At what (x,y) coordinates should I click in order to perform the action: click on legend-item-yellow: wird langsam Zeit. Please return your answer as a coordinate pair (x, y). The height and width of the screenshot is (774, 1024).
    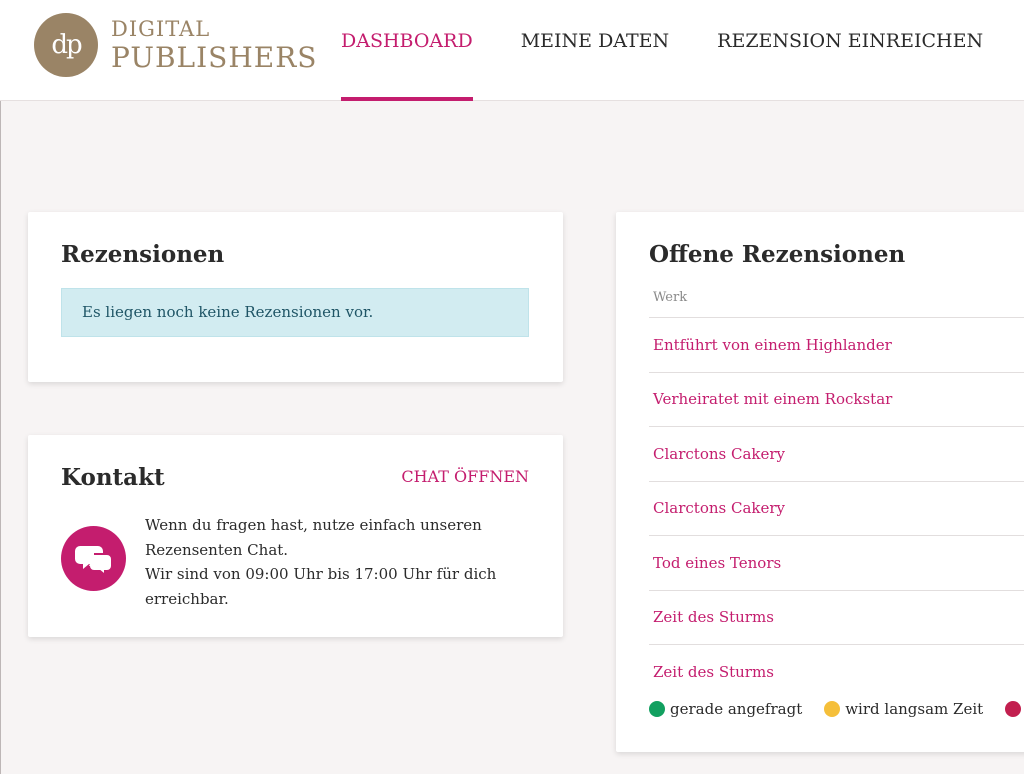
    Looking at the image, I should click on (903, 709).